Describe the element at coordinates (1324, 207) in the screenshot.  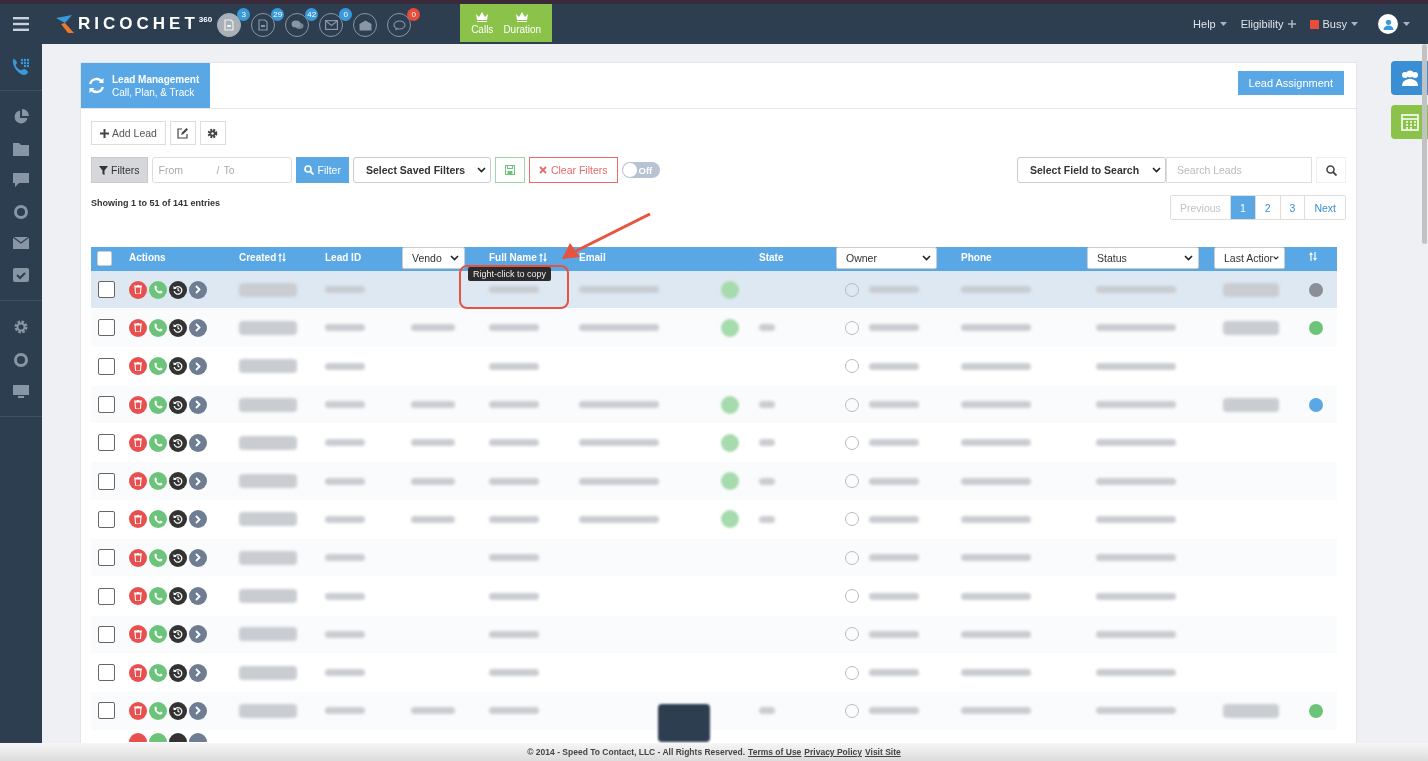
I see `pagination-button: Next` at that location.